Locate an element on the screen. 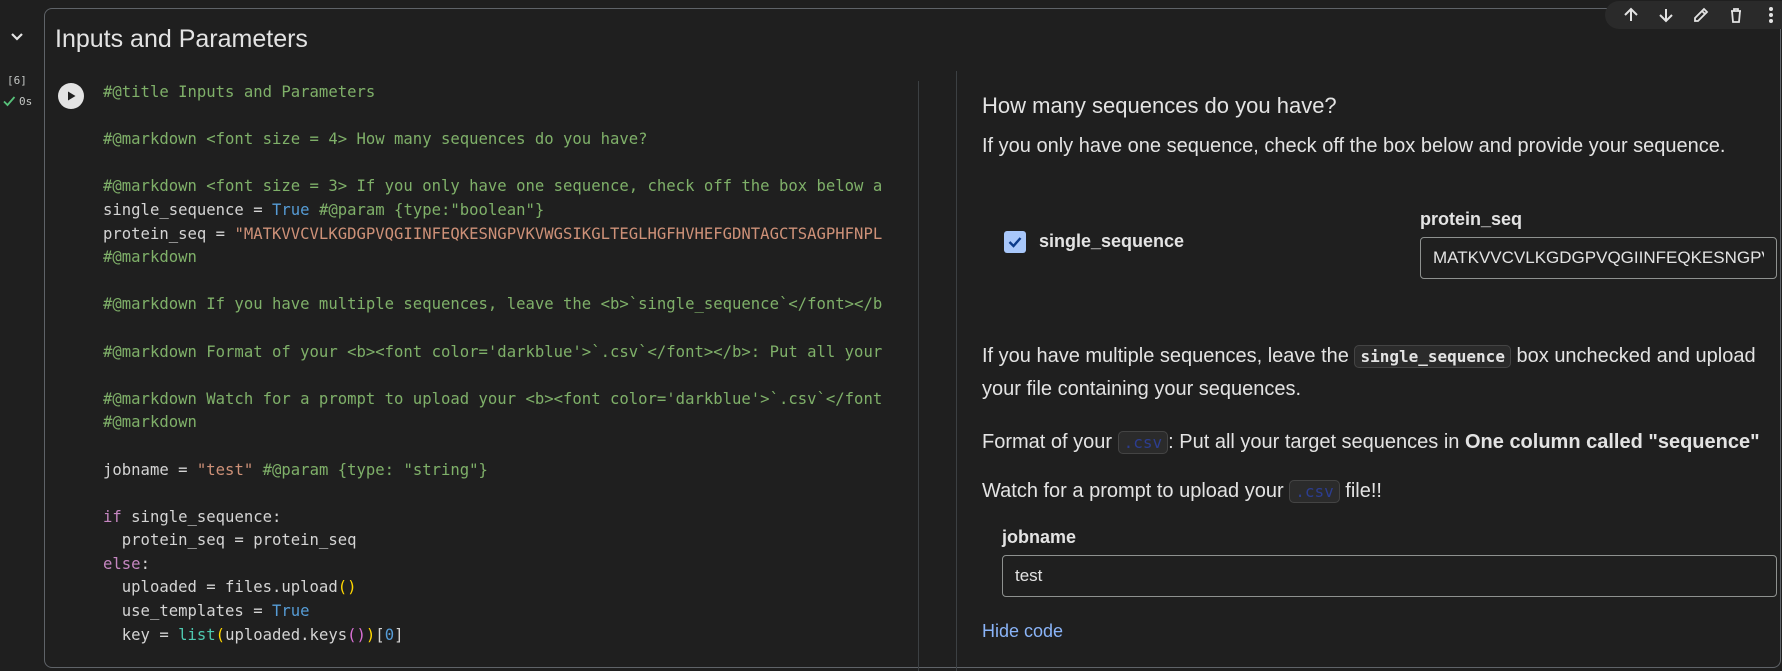  code-token: ( is located at coordinates (220, 634).